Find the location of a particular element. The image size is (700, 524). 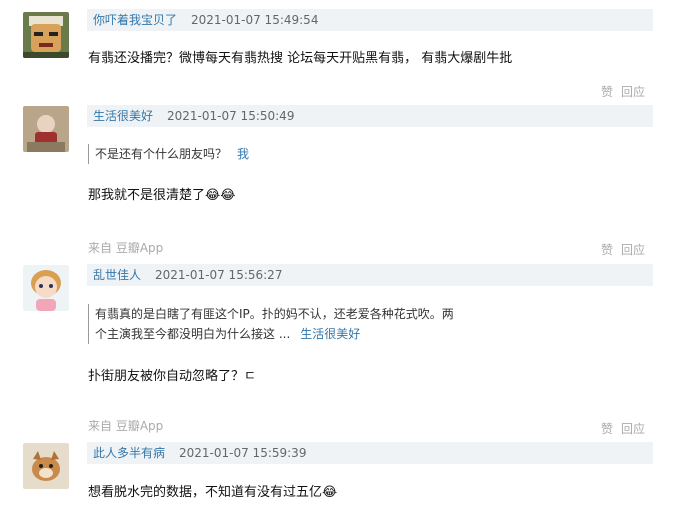

quote-text: 不是还有个什么朋友吗？ is located at coordinates (161, 154).